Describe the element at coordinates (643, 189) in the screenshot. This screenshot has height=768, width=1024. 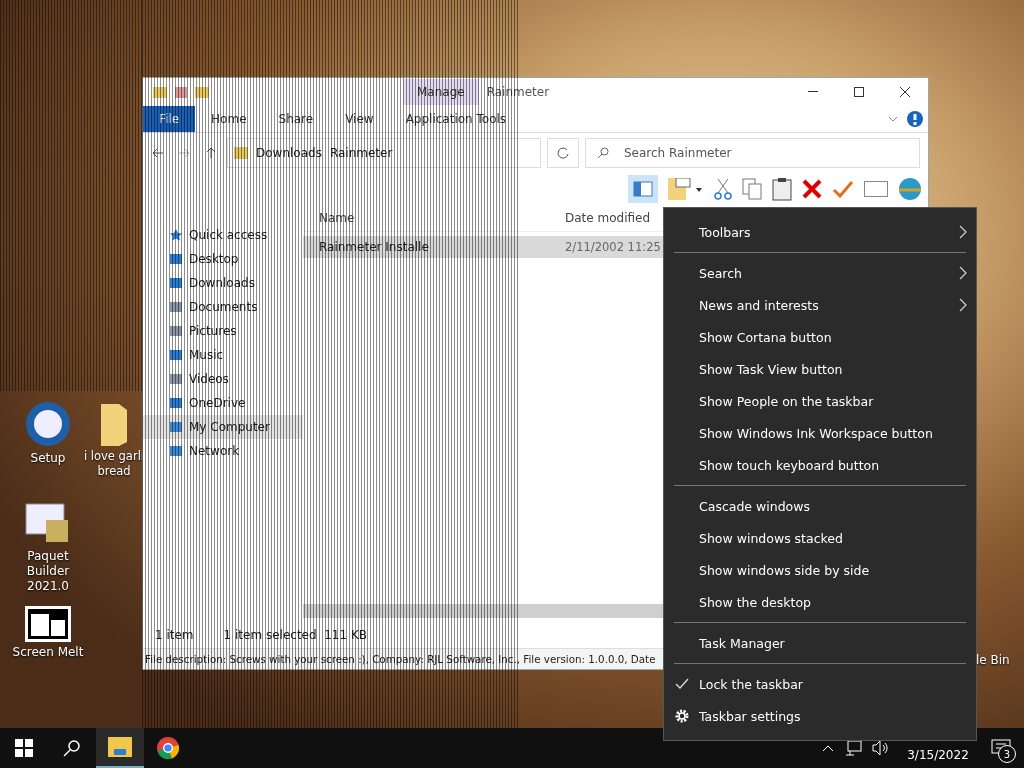
I see `panel-layout-icon` at that location.